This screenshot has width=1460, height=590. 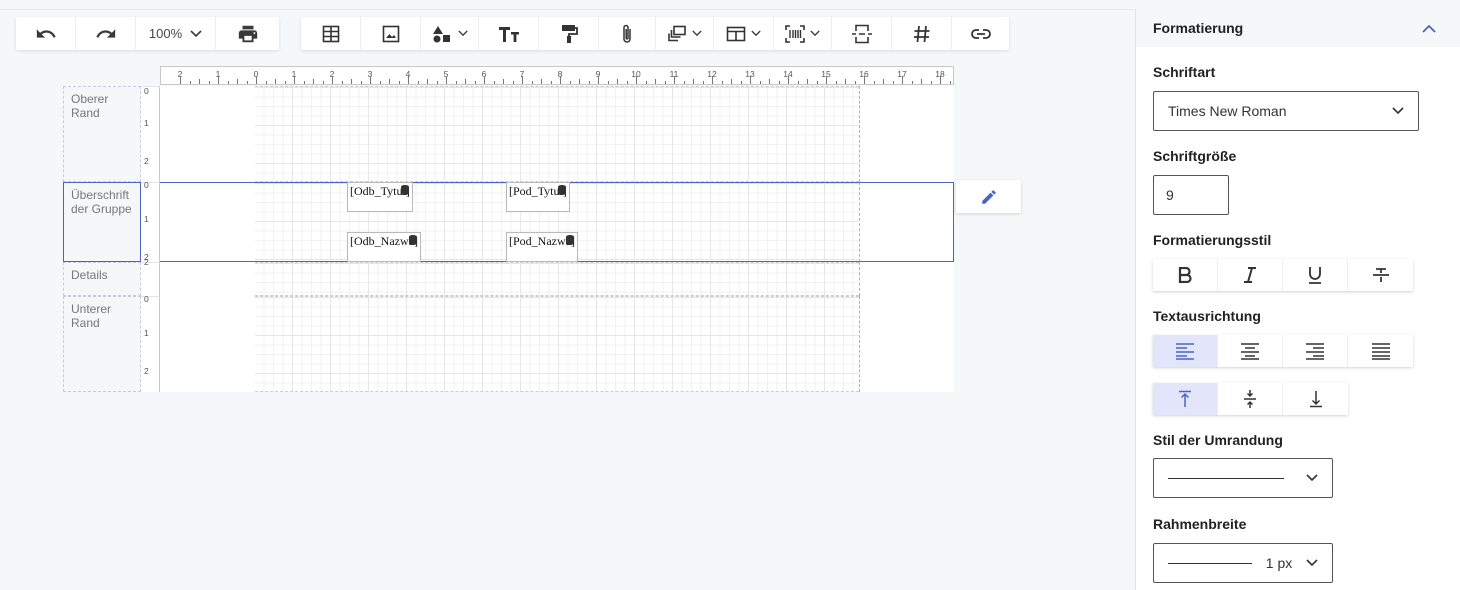 What do you see at coordinates (1243, 478) in the screenshot?
I see `border-style-select` at bounding box center [1243, 478].